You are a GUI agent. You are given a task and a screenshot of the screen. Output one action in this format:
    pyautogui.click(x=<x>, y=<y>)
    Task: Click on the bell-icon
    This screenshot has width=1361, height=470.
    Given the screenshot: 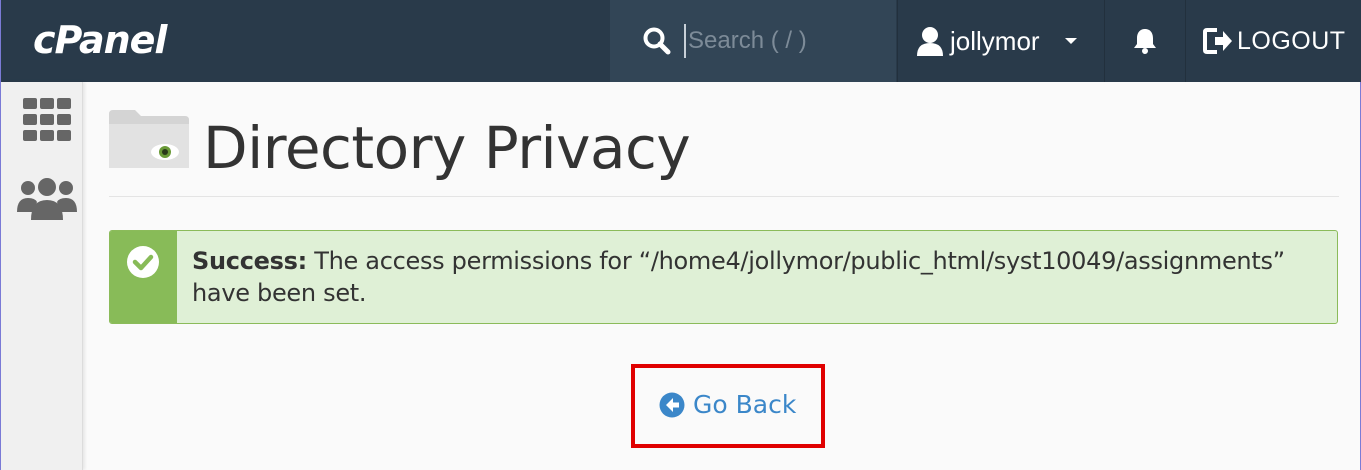 What is the action you would take?
    pyautogui.click(x=1145, y=41)
    